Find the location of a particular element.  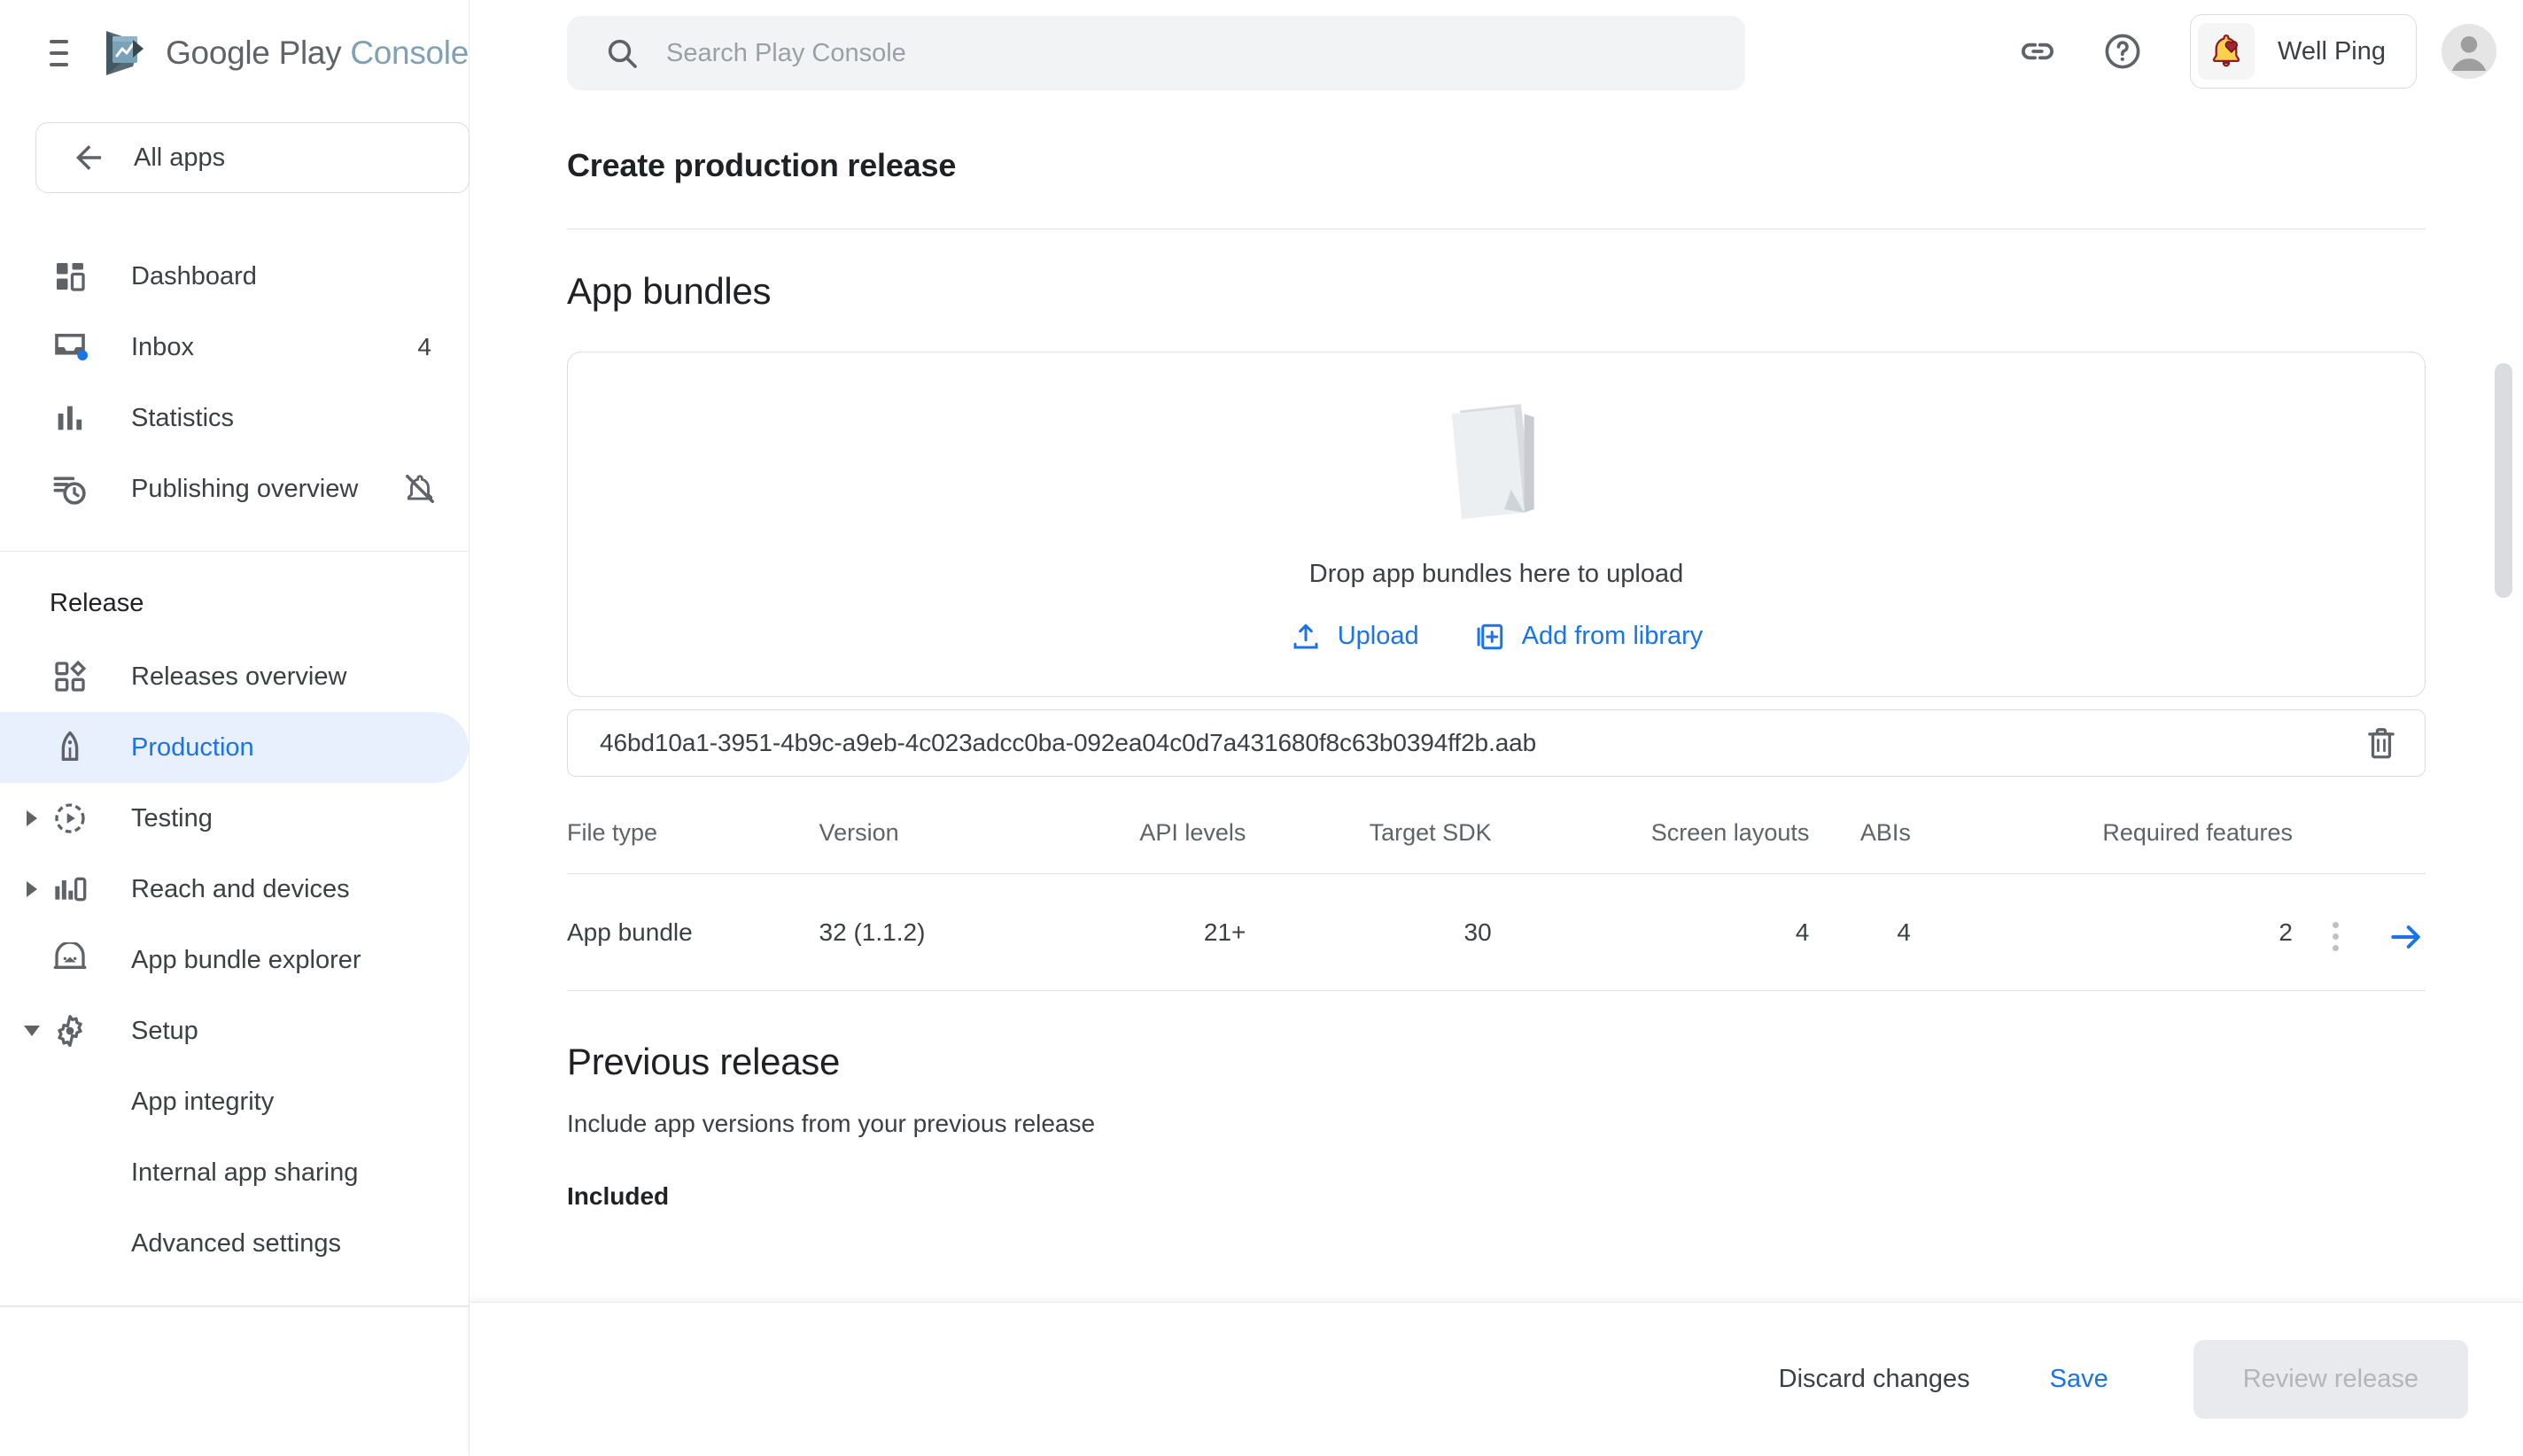

sidebar-bottom-divider is located at coordinates (235, 1306).